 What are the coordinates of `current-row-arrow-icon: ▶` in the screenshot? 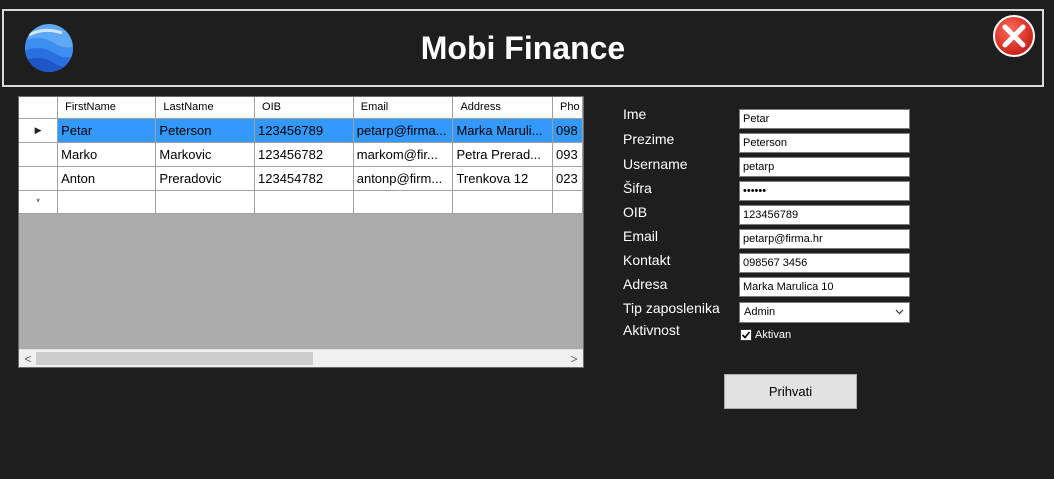 It's located at (38, 129).